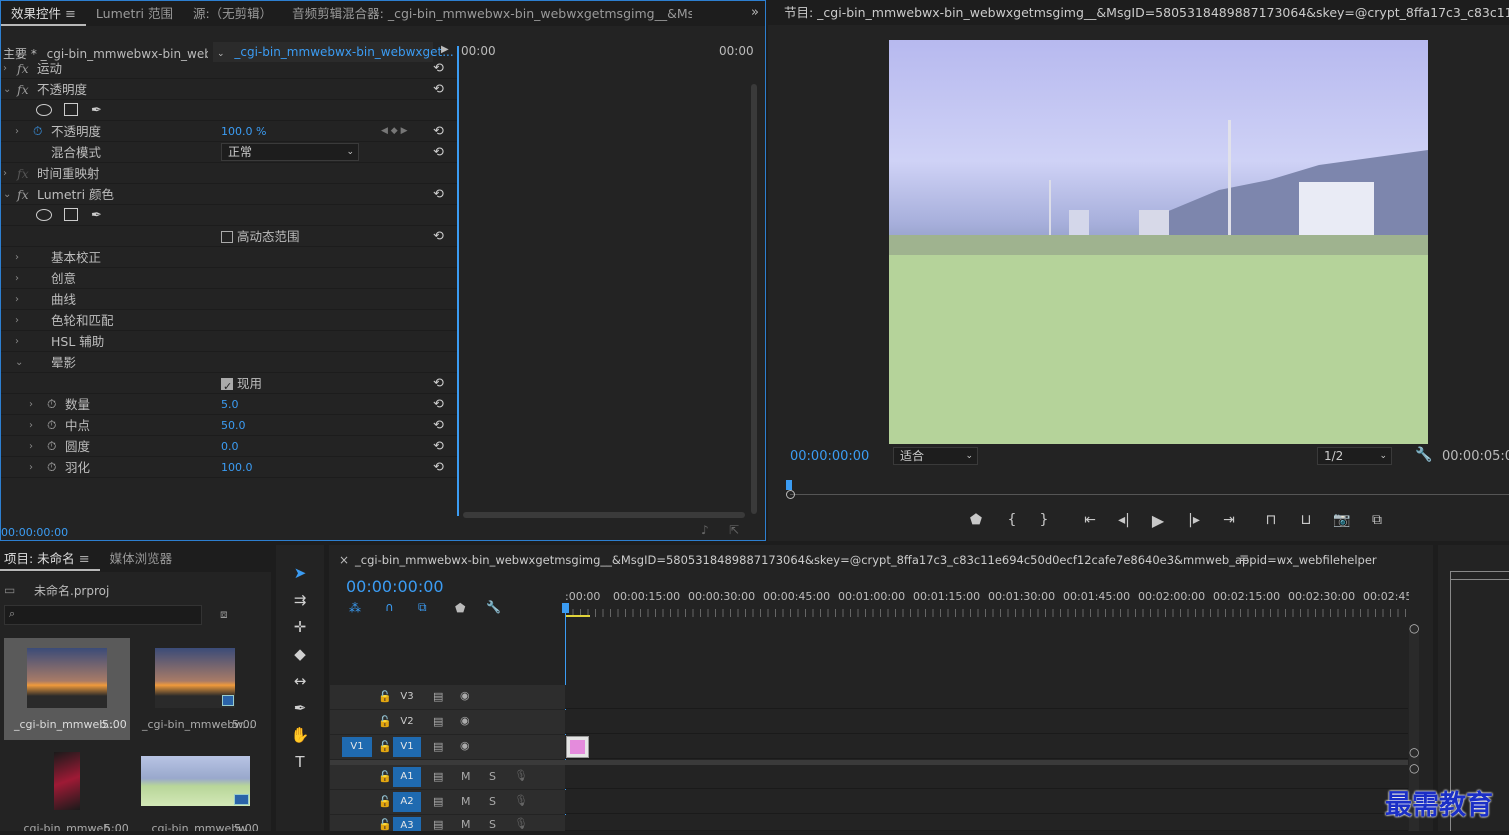 The width and height of the screenshot is (1509, 835). I want to click on tab-media-browser: 媒体浏览器, so click(141, 558).